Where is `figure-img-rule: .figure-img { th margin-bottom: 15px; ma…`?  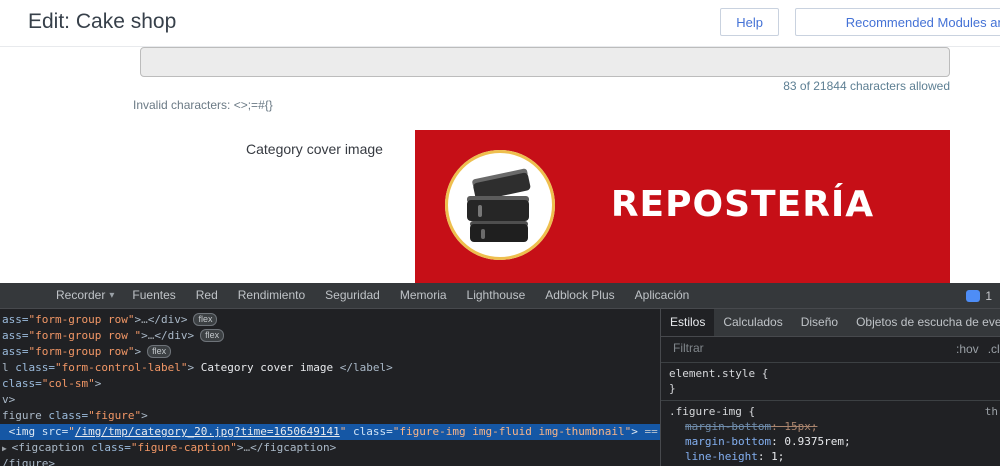 figure-img-rule: .figure-img { th margin-bottom: 15px; ma… is located at coordinates (830, 433).